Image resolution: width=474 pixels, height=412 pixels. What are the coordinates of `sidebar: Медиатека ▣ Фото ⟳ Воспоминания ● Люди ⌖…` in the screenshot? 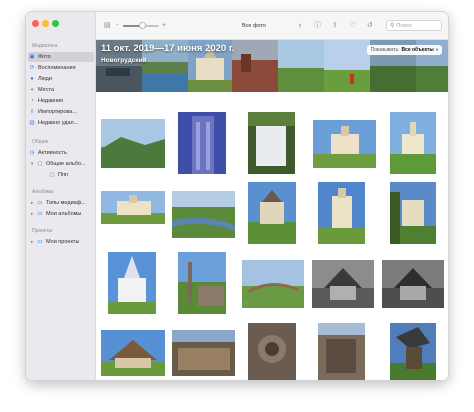 It's located at (61, 196).